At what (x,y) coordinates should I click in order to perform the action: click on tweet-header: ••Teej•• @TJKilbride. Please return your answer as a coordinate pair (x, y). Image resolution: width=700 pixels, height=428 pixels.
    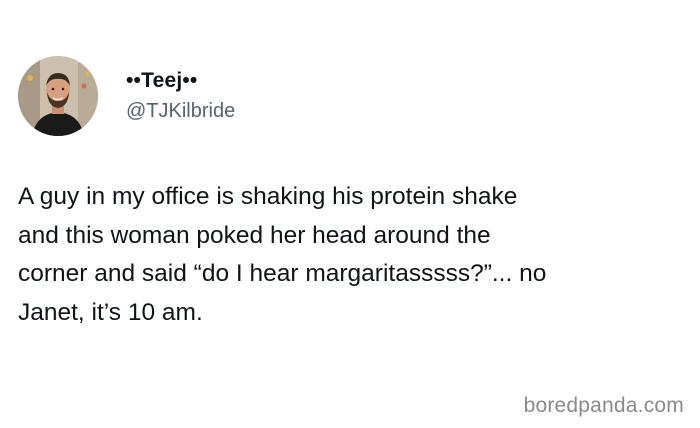
    Looking at the image, I should click on (126, 96).